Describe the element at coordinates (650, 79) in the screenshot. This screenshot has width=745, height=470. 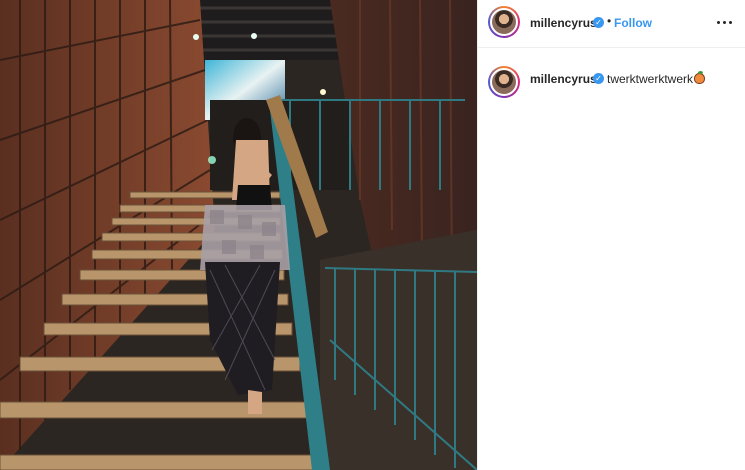
I see `caption-text: twerktwerktwerk` at that location.